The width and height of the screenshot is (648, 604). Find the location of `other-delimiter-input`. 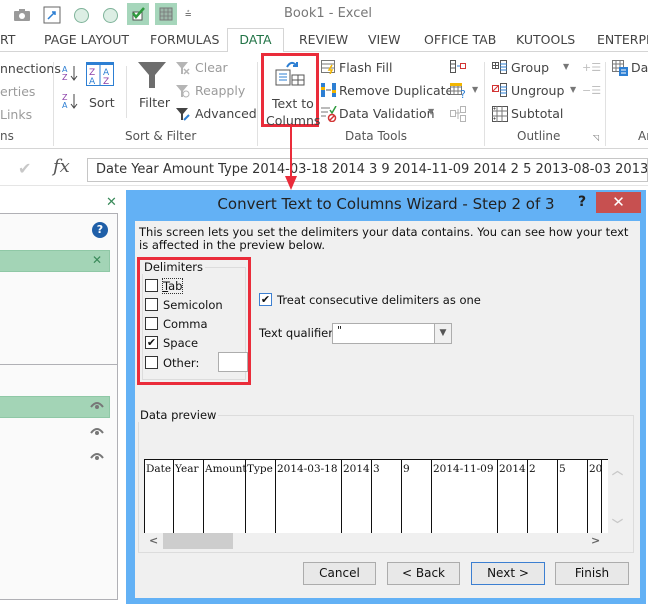

other-delimiter-input is located at coordinates (233, 362).